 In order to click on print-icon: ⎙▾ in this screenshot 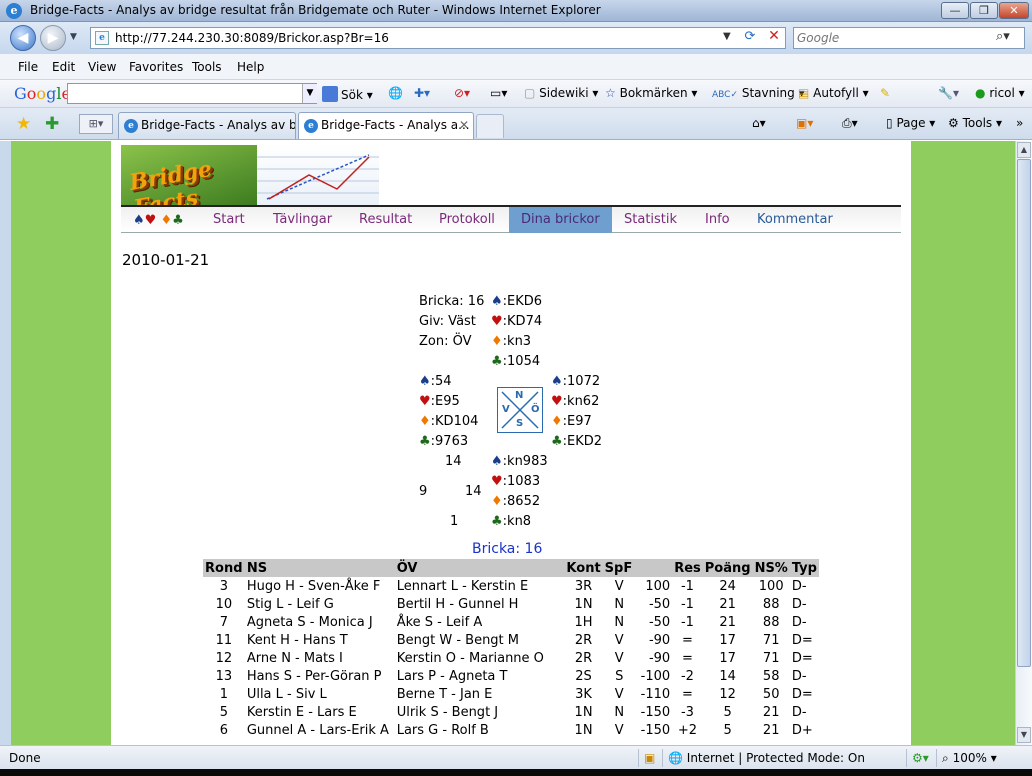, I will do `click(850, 123)`.